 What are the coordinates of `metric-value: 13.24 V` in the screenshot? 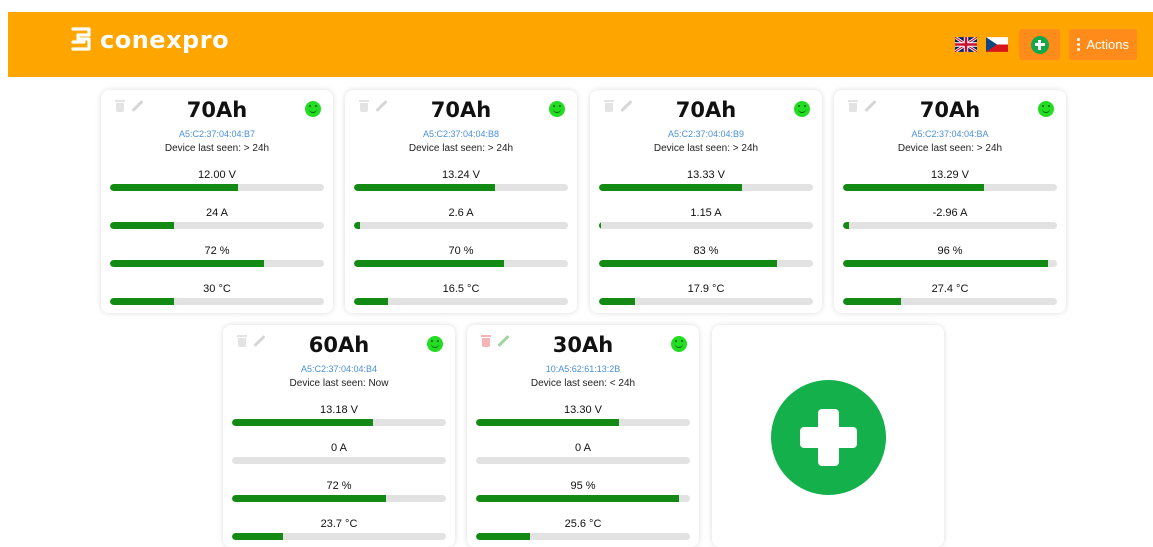 It's located at (461, 175).